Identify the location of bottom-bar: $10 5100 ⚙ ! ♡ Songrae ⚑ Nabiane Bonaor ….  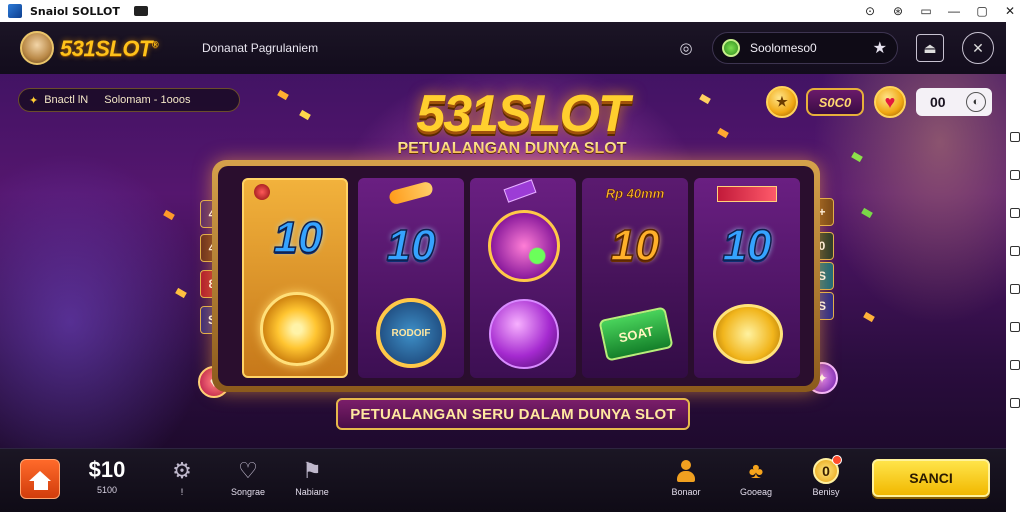
(503, 480).